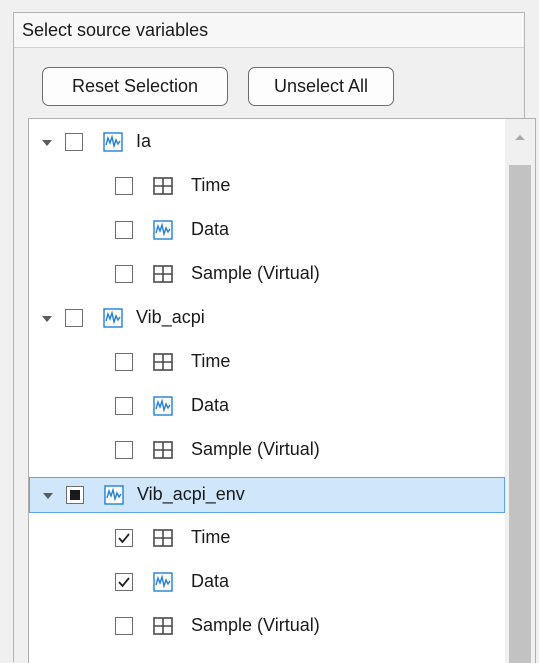  I want to click on panel-title: Select source variables, so click(269, 30).